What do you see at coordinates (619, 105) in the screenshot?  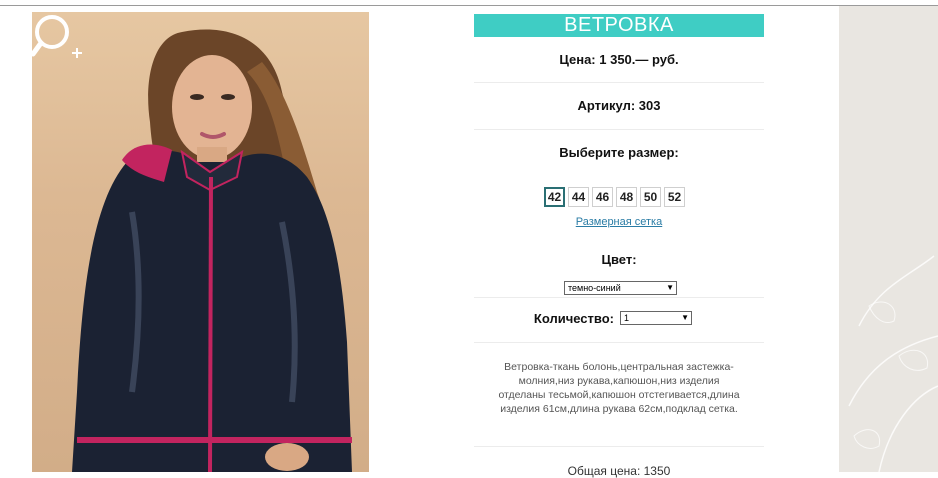 I see `product-sku: Артикул: 303` at bounding box center [619, 105].